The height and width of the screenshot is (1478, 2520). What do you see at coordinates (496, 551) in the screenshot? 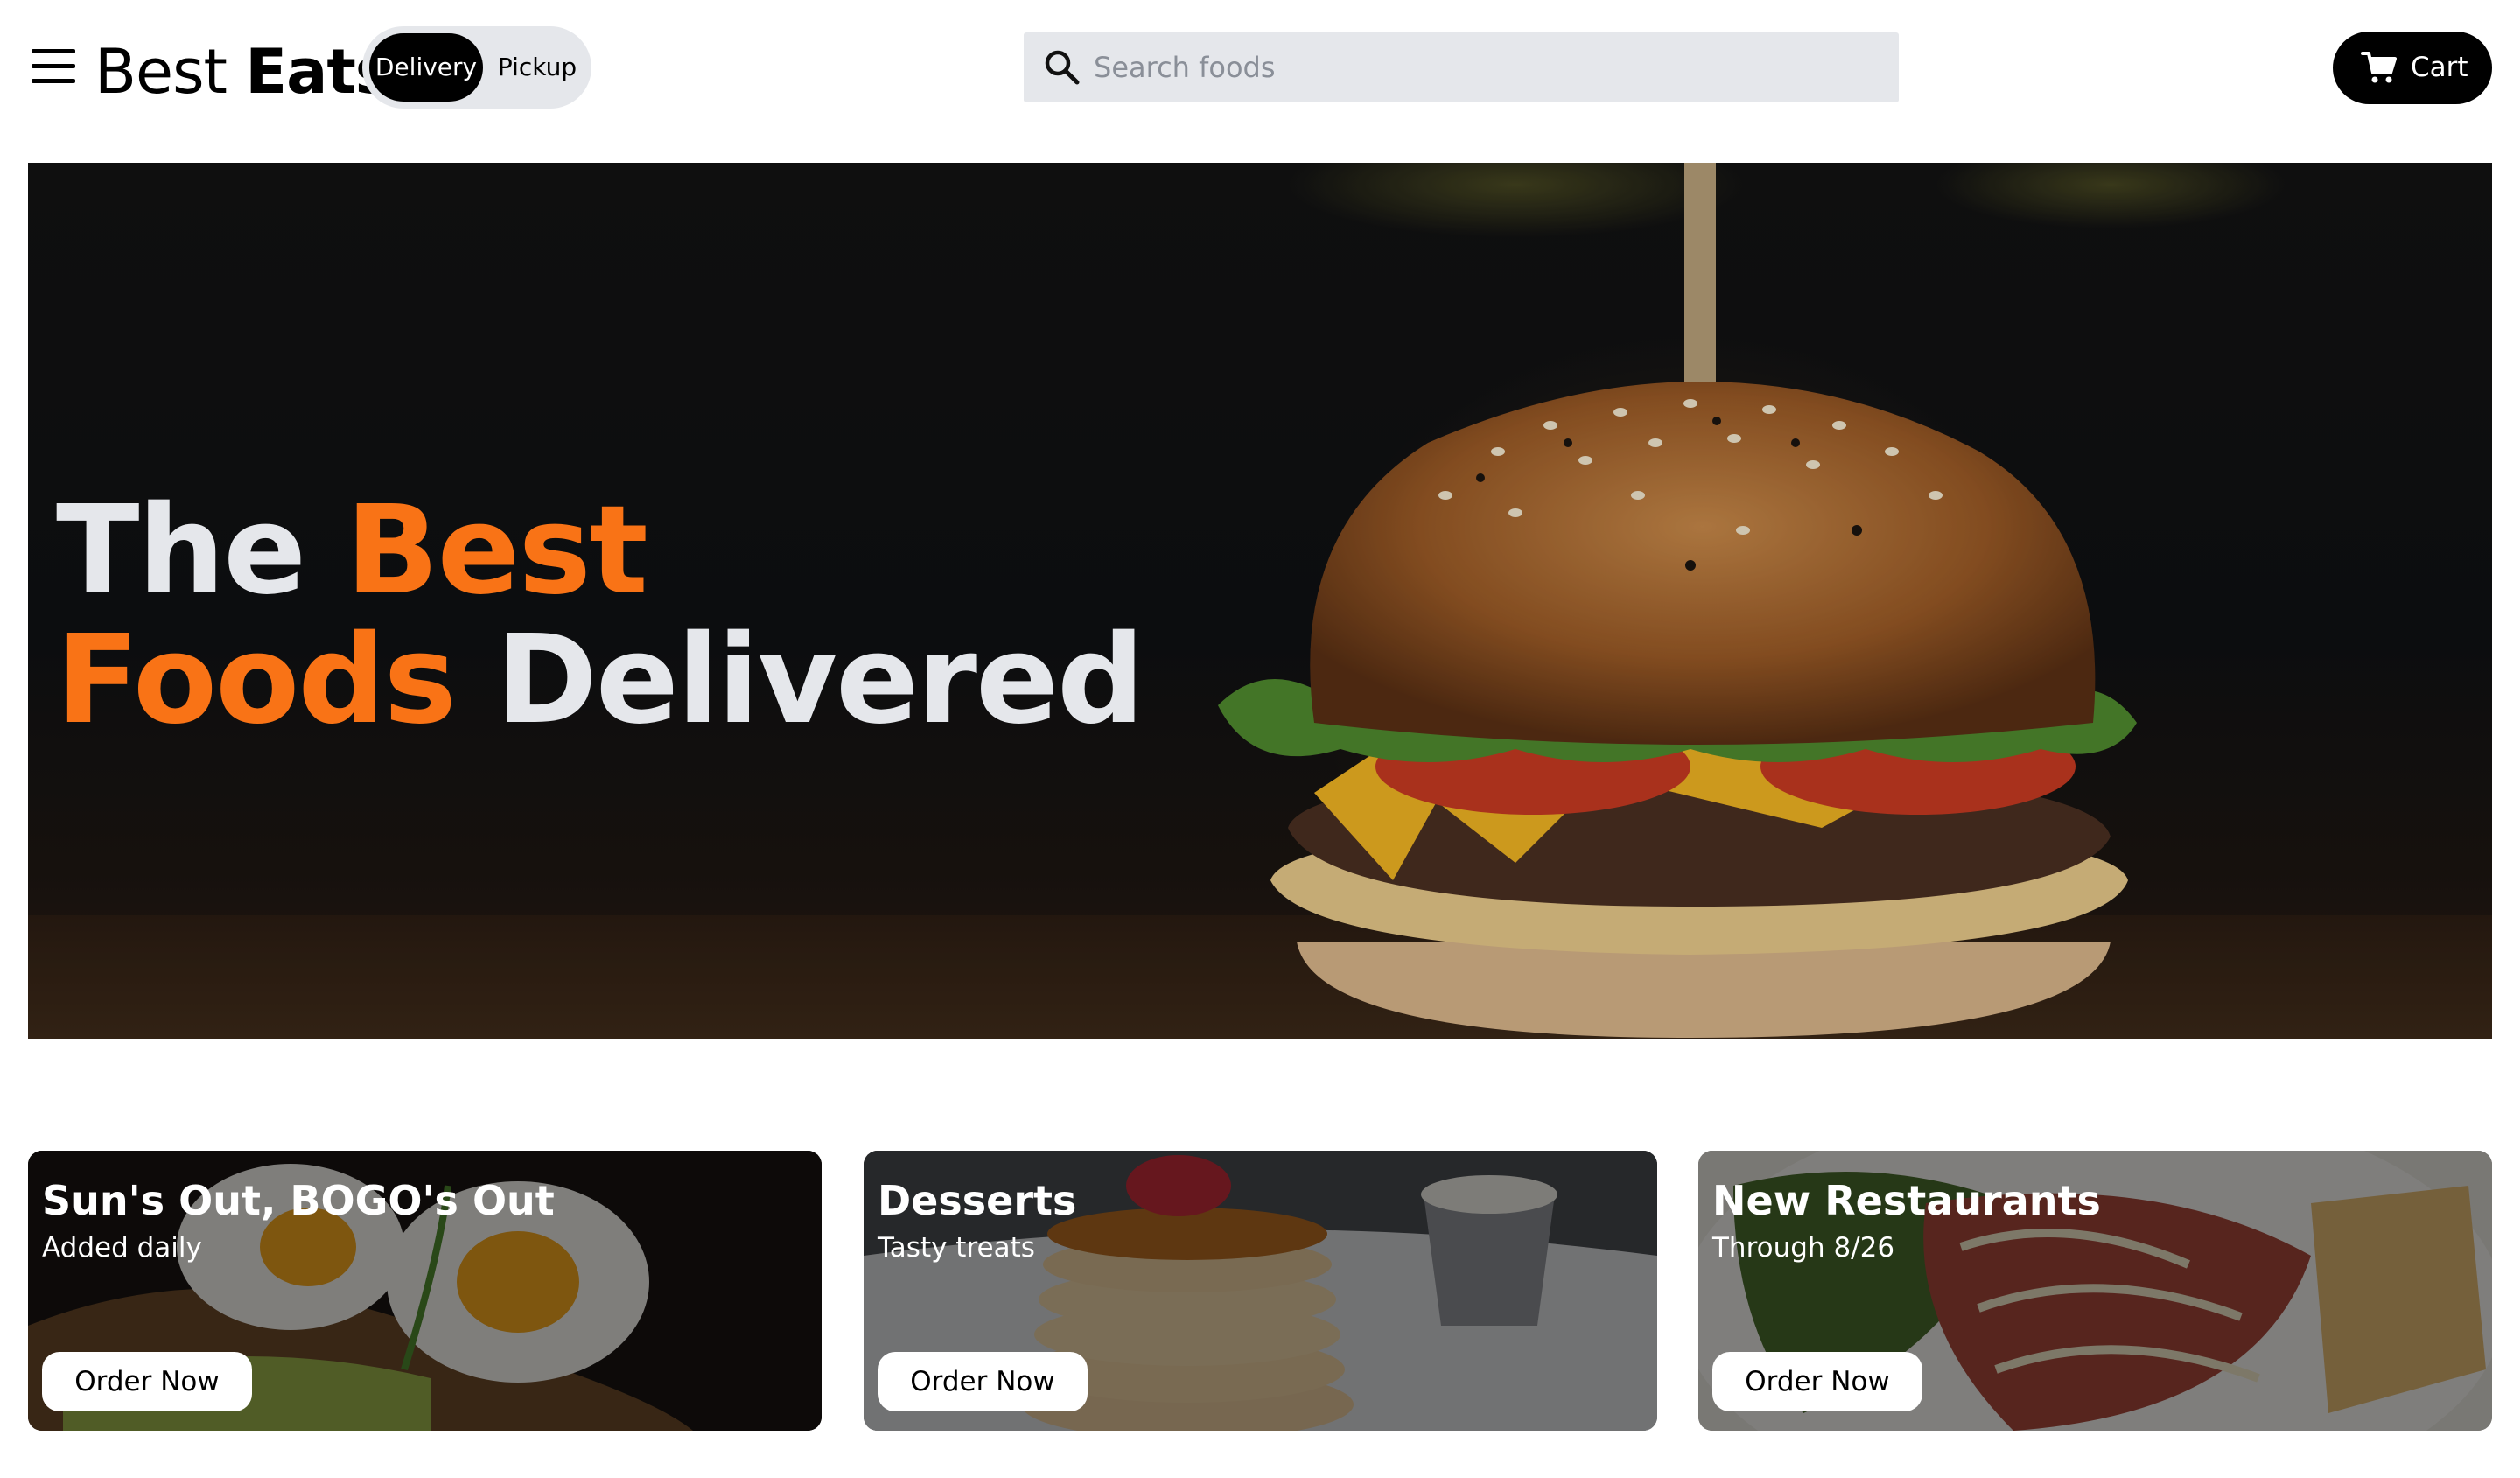
I see `hero-word-best: Best` at bounding box center [496, 551].